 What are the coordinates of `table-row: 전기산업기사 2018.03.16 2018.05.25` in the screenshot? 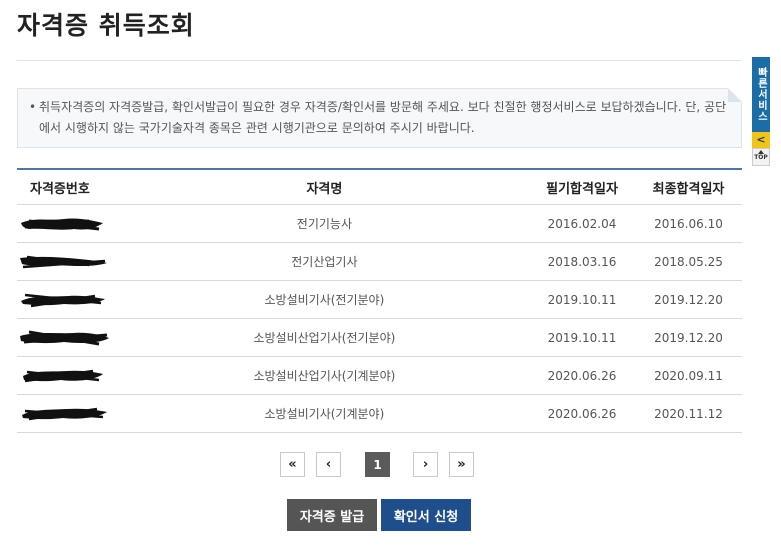 It's located at (379, 261).